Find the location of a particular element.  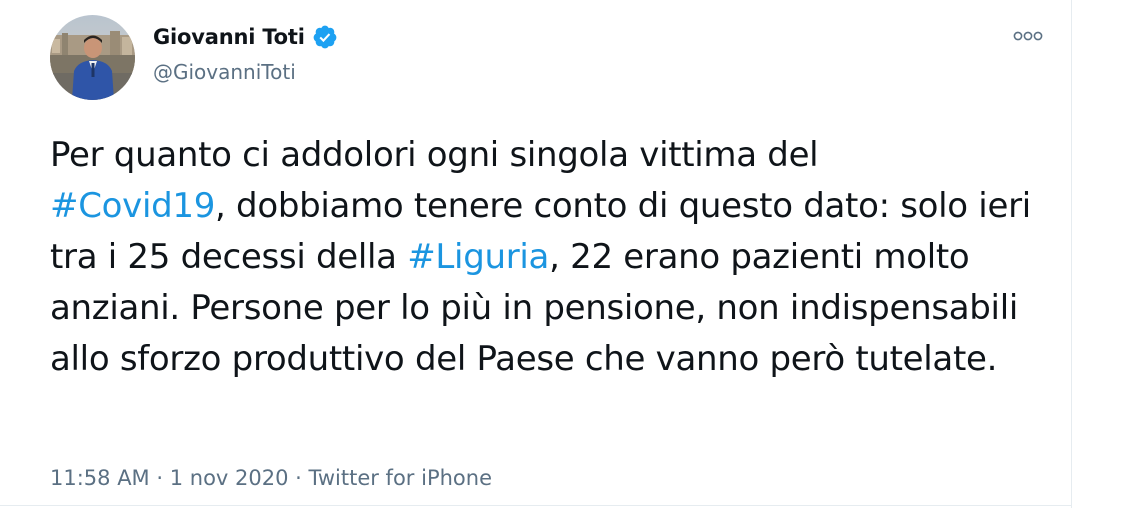

author-name-row: Giovanni Toti is located at coordinates (245, 37).